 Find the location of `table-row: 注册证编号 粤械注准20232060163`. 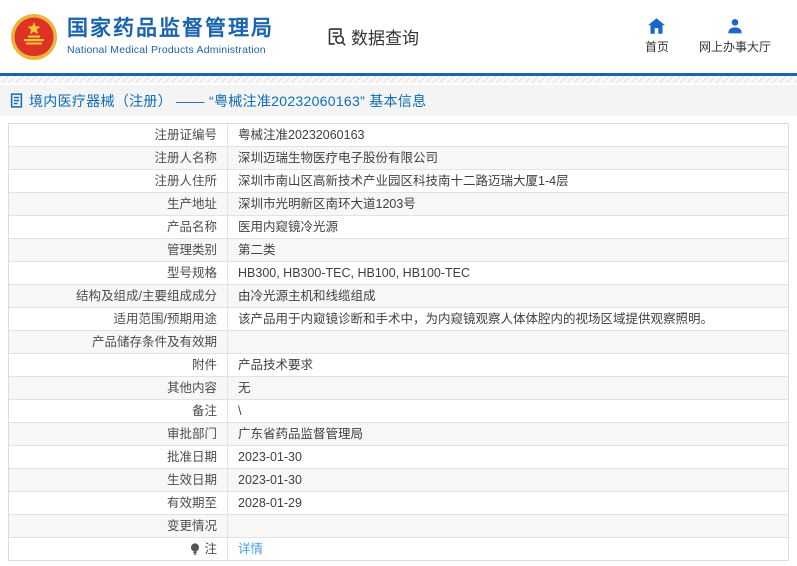

table-row: 注册证编号 粤械注准20232060163 is located at coordinates (398, 135).